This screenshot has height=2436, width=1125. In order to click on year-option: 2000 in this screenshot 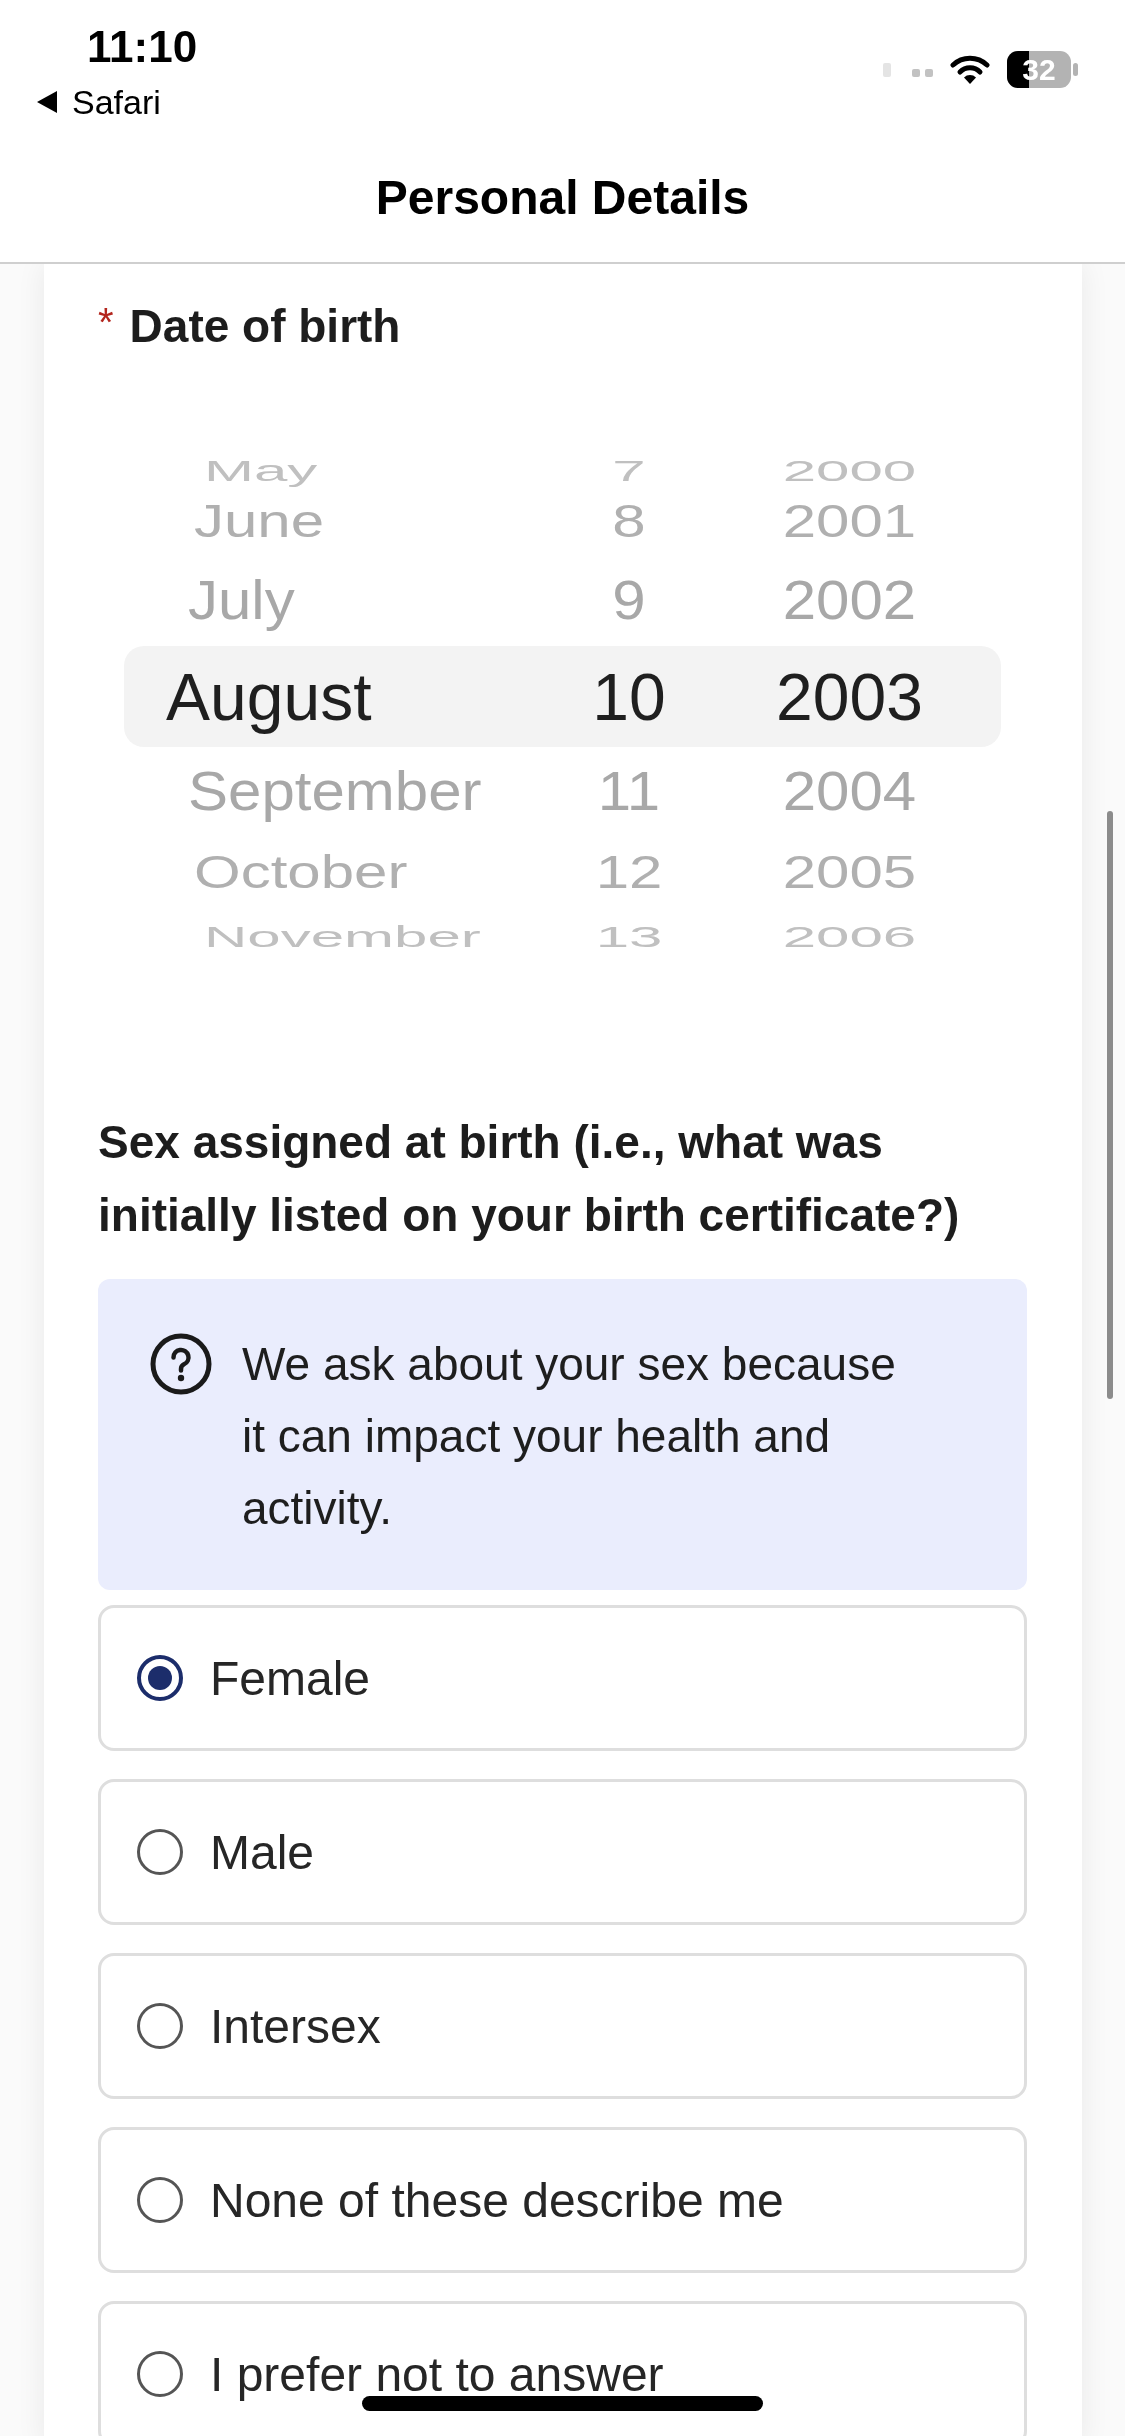, I will do `click(849, 471)`.